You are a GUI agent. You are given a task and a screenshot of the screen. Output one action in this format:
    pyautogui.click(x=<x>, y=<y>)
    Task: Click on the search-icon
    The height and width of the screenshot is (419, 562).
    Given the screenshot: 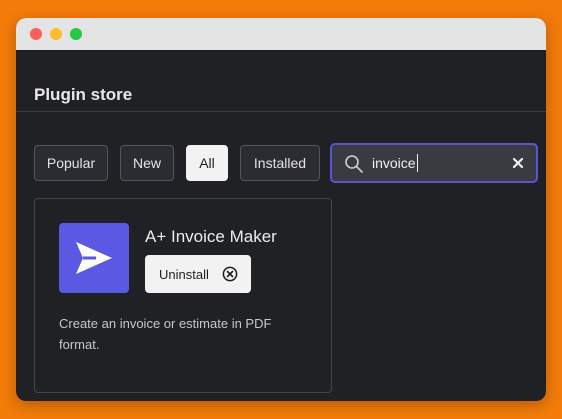 What is the action you would take?
    pyautogui.click(x=354, y=164)
    